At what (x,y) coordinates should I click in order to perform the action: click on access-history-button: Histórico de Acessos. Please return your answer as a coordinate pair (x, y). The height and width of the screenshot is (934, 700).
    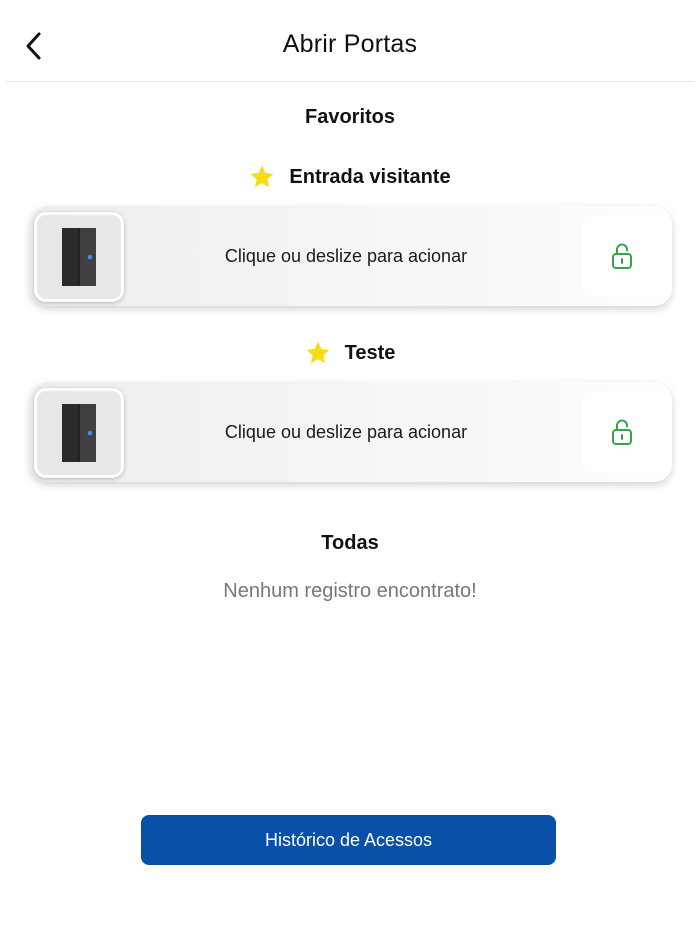
    Looking at the image, I should click on (348, 840).